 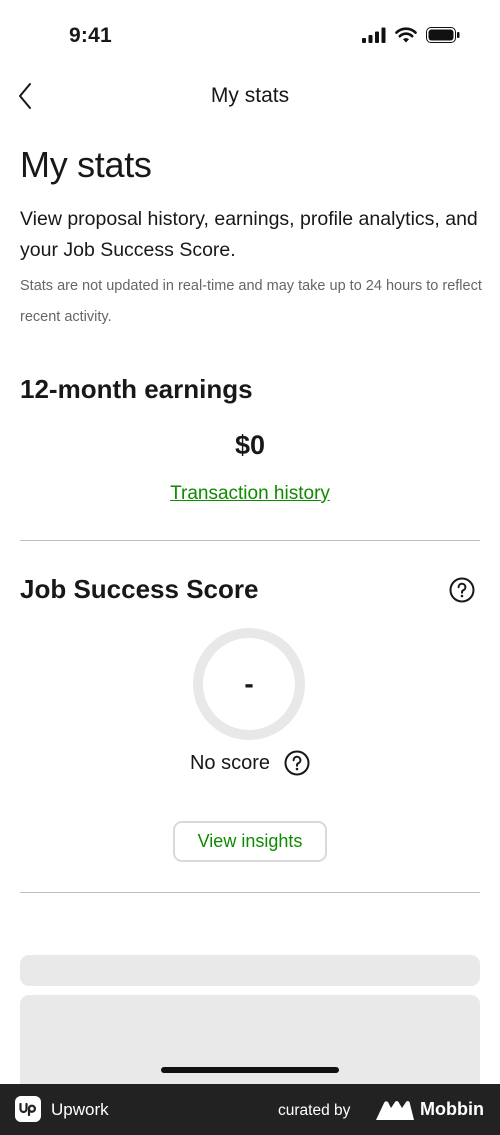 I want to click on loading-skeleton-bar, so click(x=250, y=970).